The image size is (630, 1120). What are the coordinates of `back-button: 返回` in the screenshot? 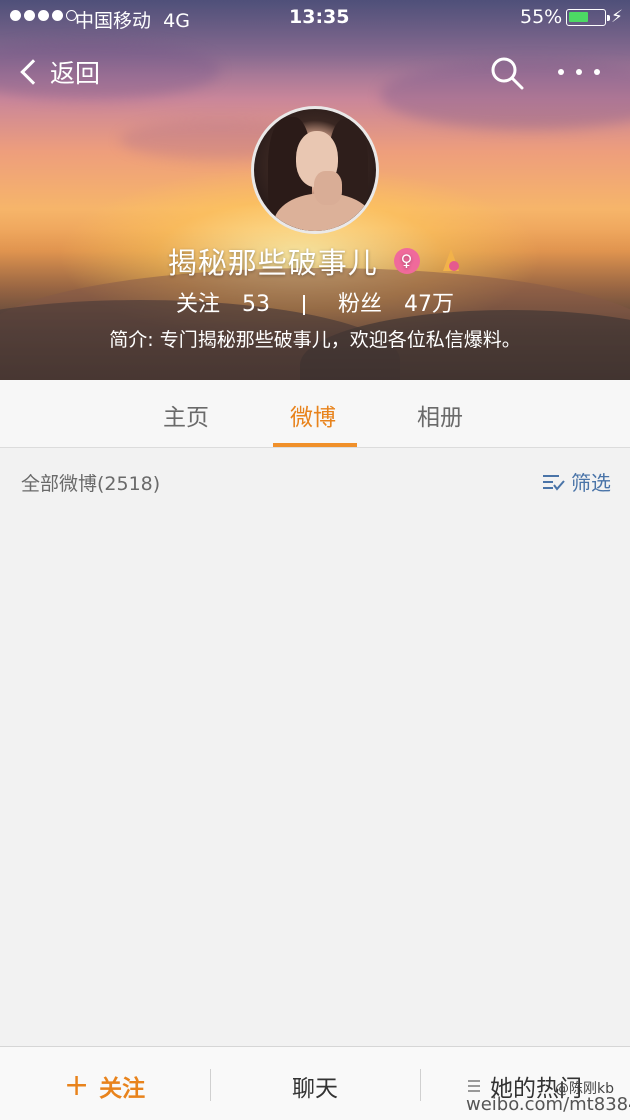 It's located at (59, 72).